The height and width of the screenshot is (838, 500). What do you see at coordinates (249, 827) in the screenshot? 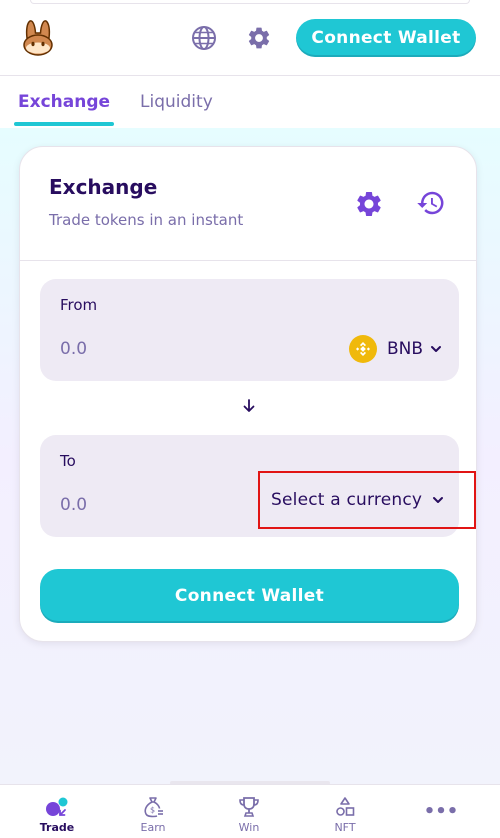
I see `bottom-nav-win-label: Win` at bounding box center [249, 827].